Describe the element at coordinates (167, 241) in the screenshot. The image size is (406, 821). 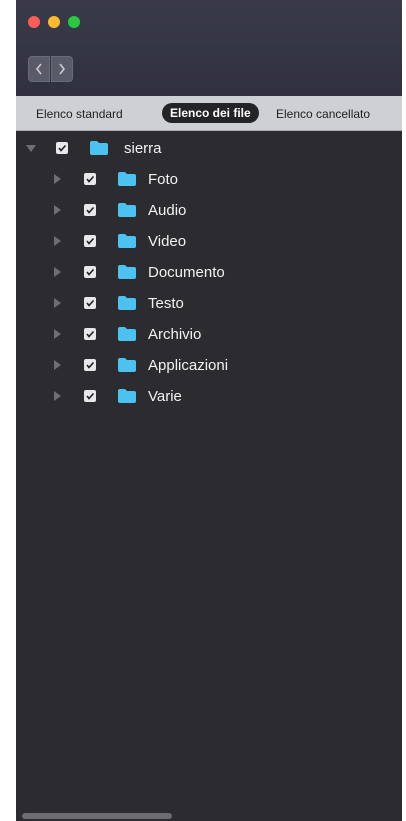
I see `tree-label-video: Video` at that location.